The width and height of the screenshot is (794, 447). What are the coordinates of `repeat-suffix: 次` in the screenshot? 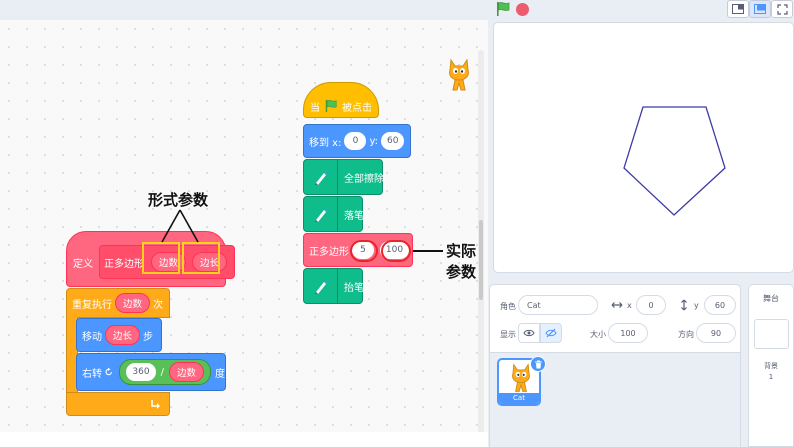 It's located at (158, 305).